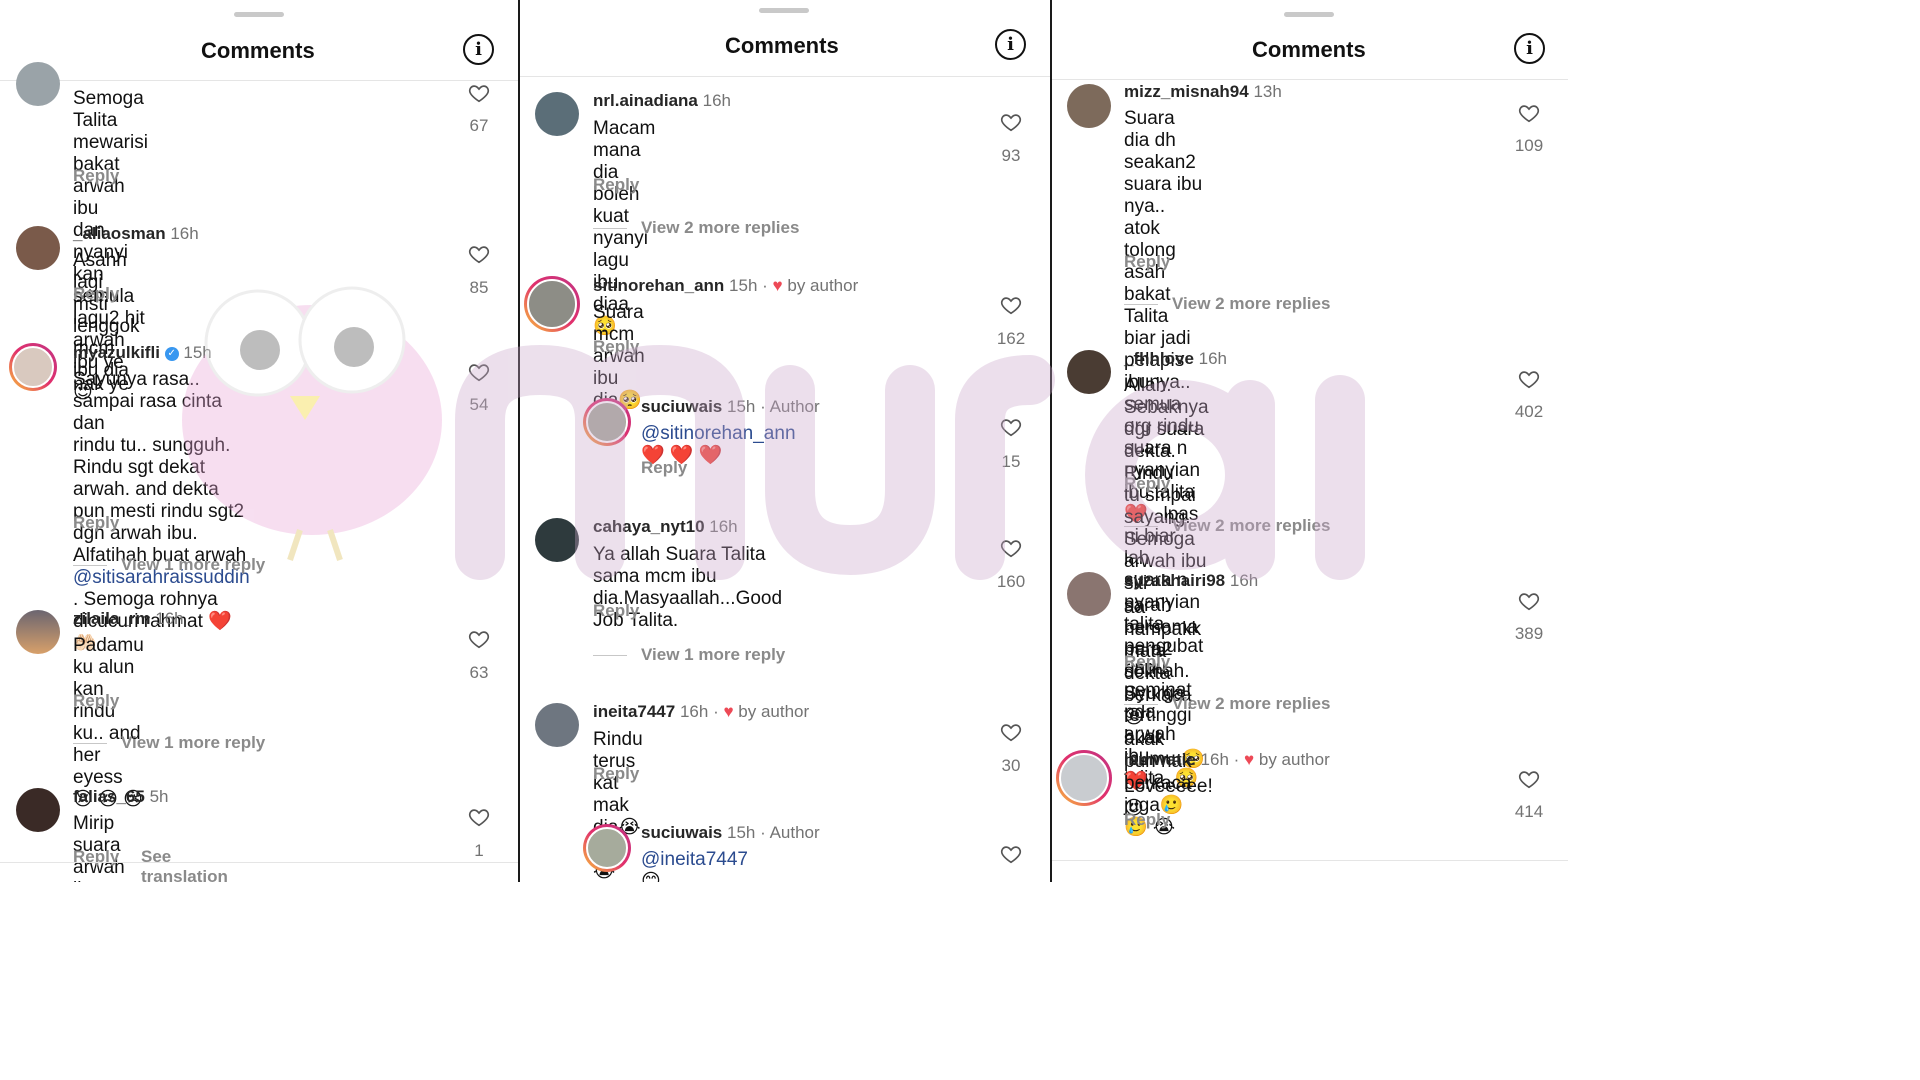 The image size is (1920, 1080). Describe the element at coordinates (116, 352) in the screenshot. I see `username: myazulkifli` at that location.